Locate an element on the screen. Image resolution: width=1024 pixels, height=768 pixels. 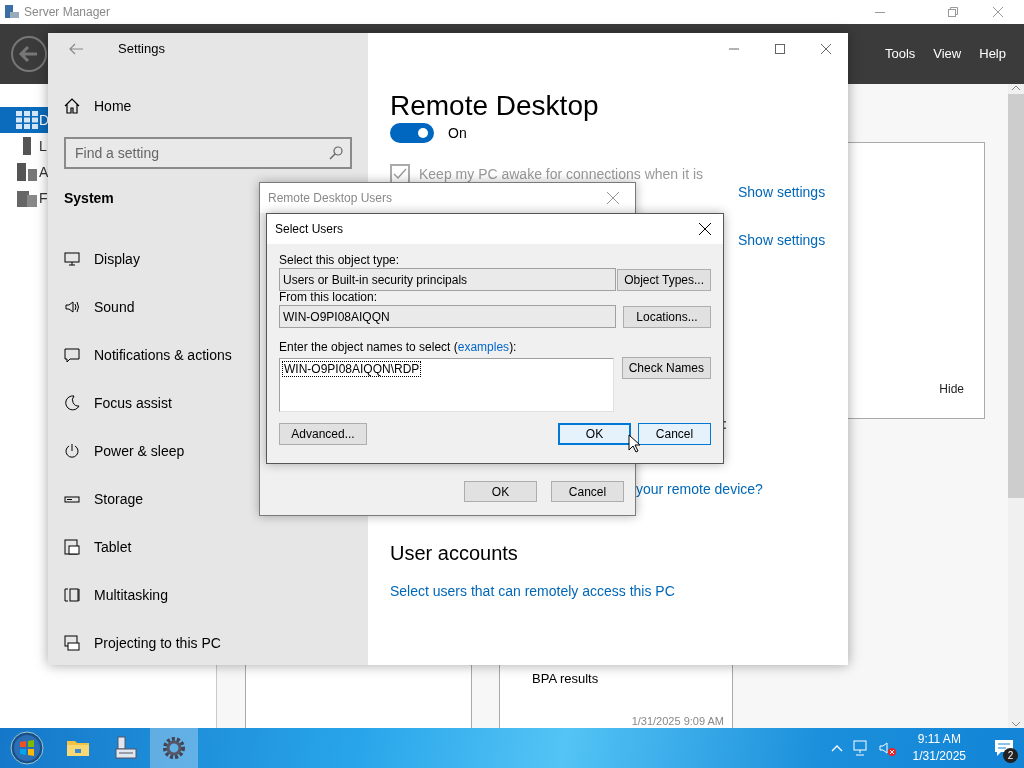
text-fragment: : is located at coordinates (725, 424).